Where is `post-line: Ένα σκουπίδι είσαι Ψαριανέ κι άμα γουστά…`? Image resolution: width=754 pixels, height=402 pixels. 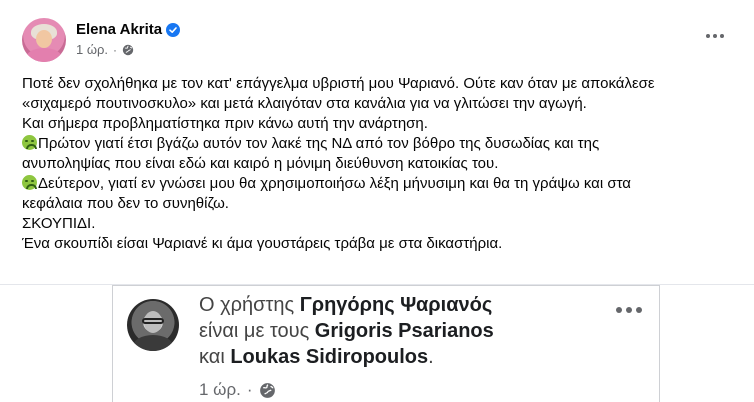
post-line: Ένα σκουπίδι είσαι Ψαριανέ κι άμα γουστά… is located at coordinates (262, 243).